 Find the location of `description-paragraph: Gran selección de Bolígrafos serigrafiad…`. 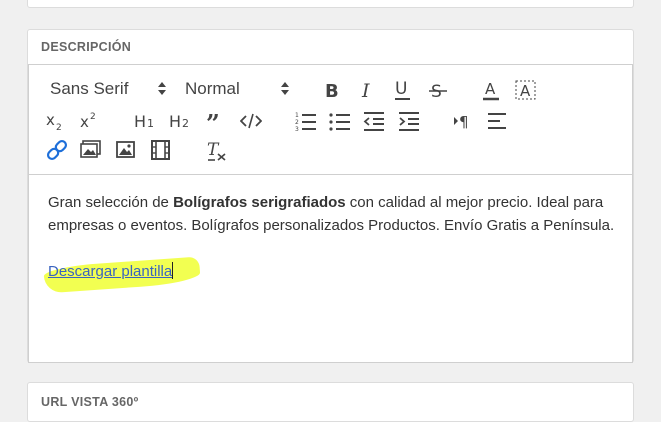

description-paragraph: Gran selección de Bolígrafos serigrafiad… is located at coordinates (331, 214).